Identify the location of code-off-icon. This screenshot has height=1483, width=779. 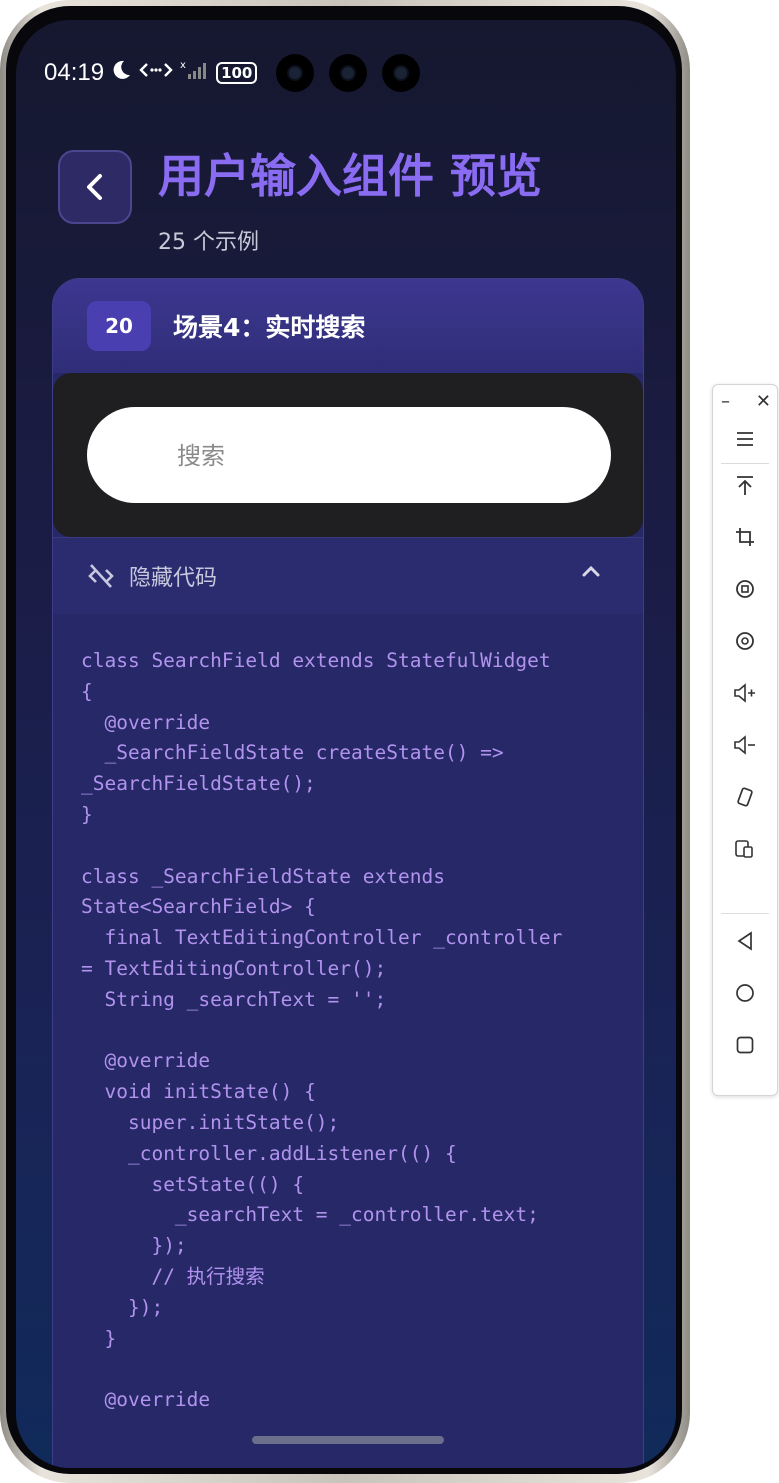
(101, 576).